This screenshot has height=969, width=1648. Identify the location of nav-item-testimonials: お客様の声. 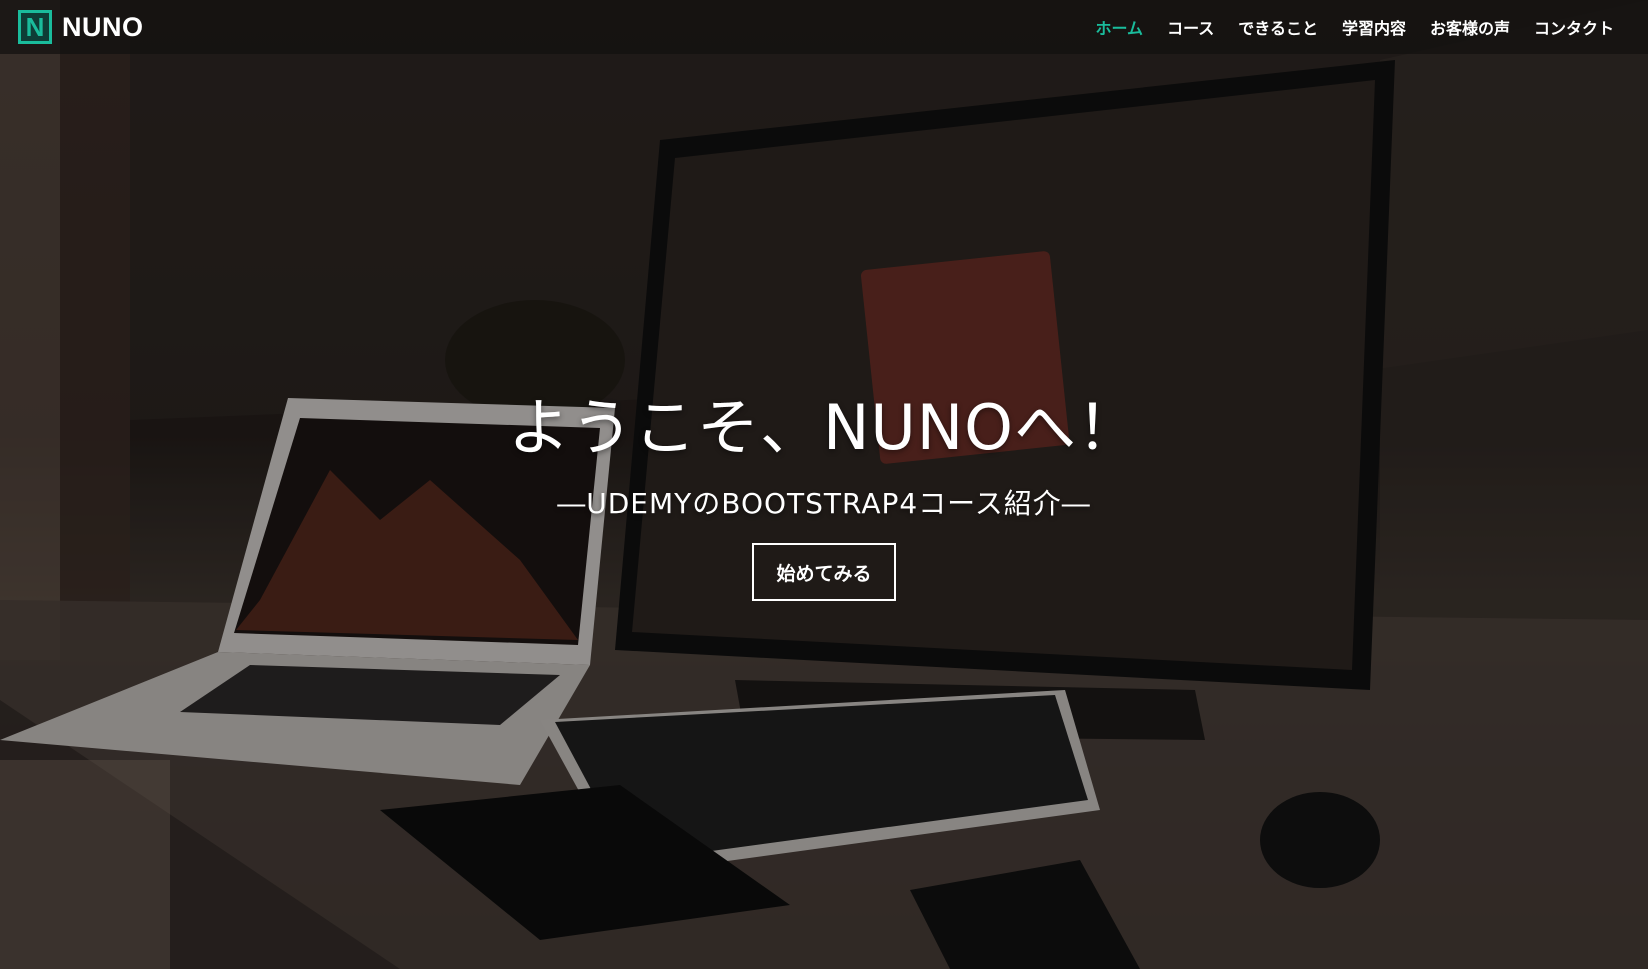
(1470, 27).